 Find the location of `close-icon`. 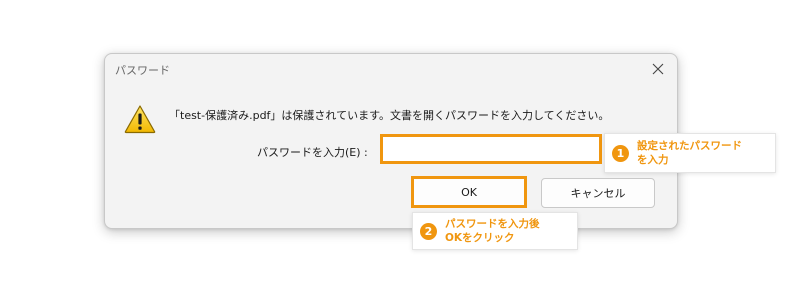

close-icon is located at coordinates (658, 69).